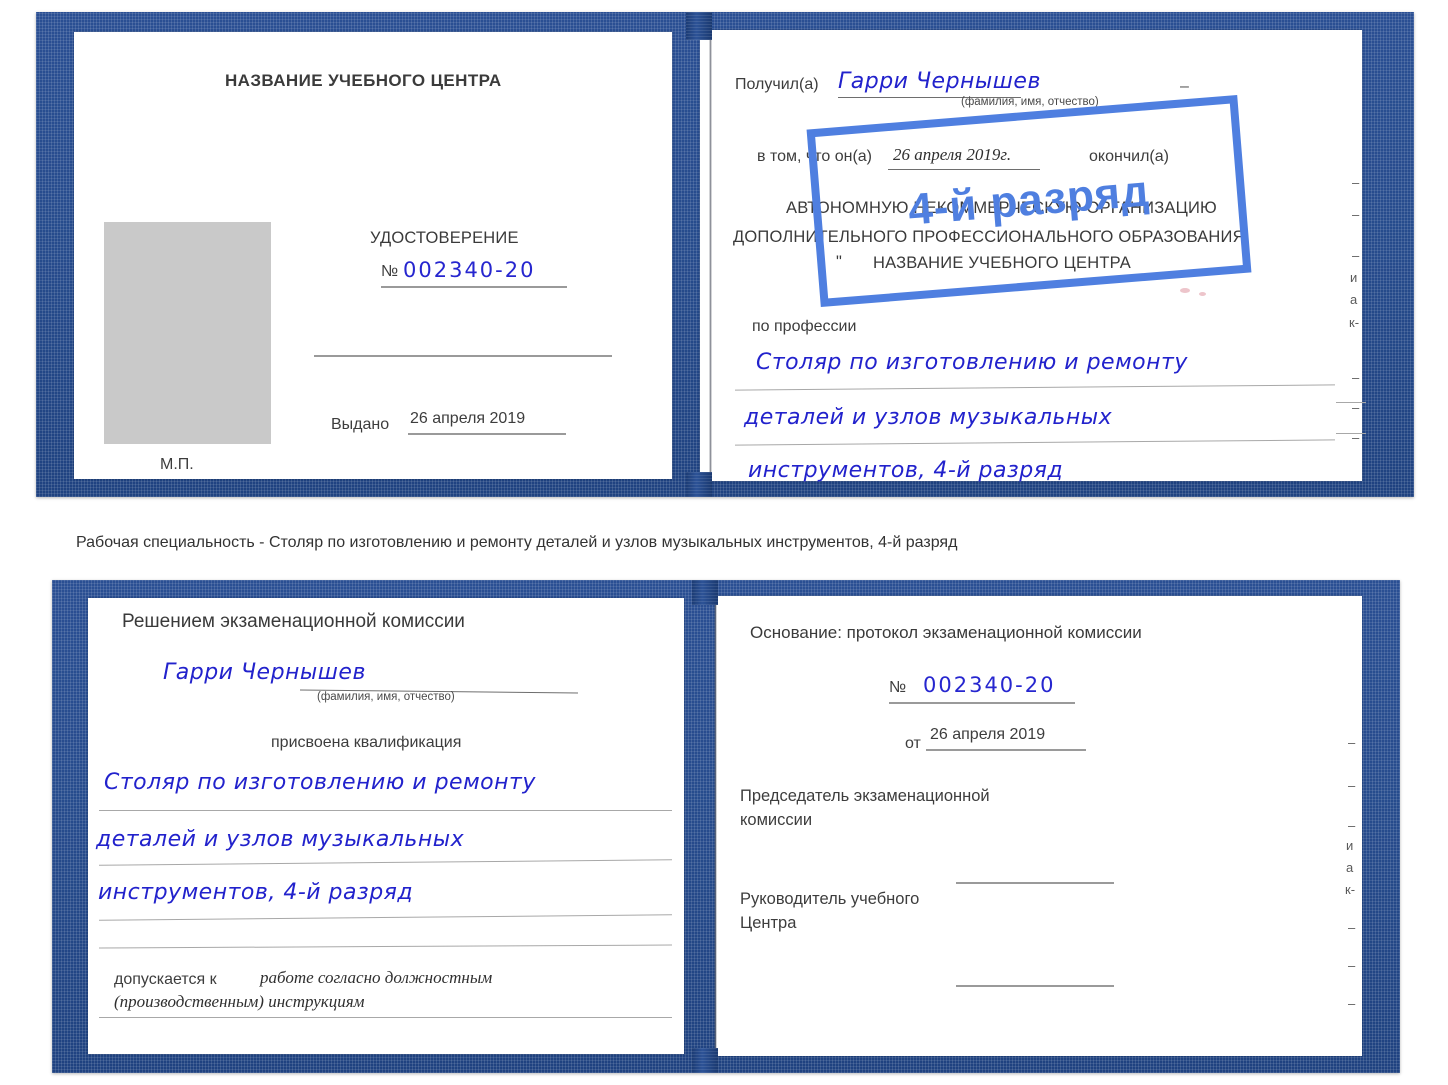 Image resolution: width=1448 pixels, height=1085 pixels. I want to click on top-left-issued-label: Выдано, so click(360, 424).